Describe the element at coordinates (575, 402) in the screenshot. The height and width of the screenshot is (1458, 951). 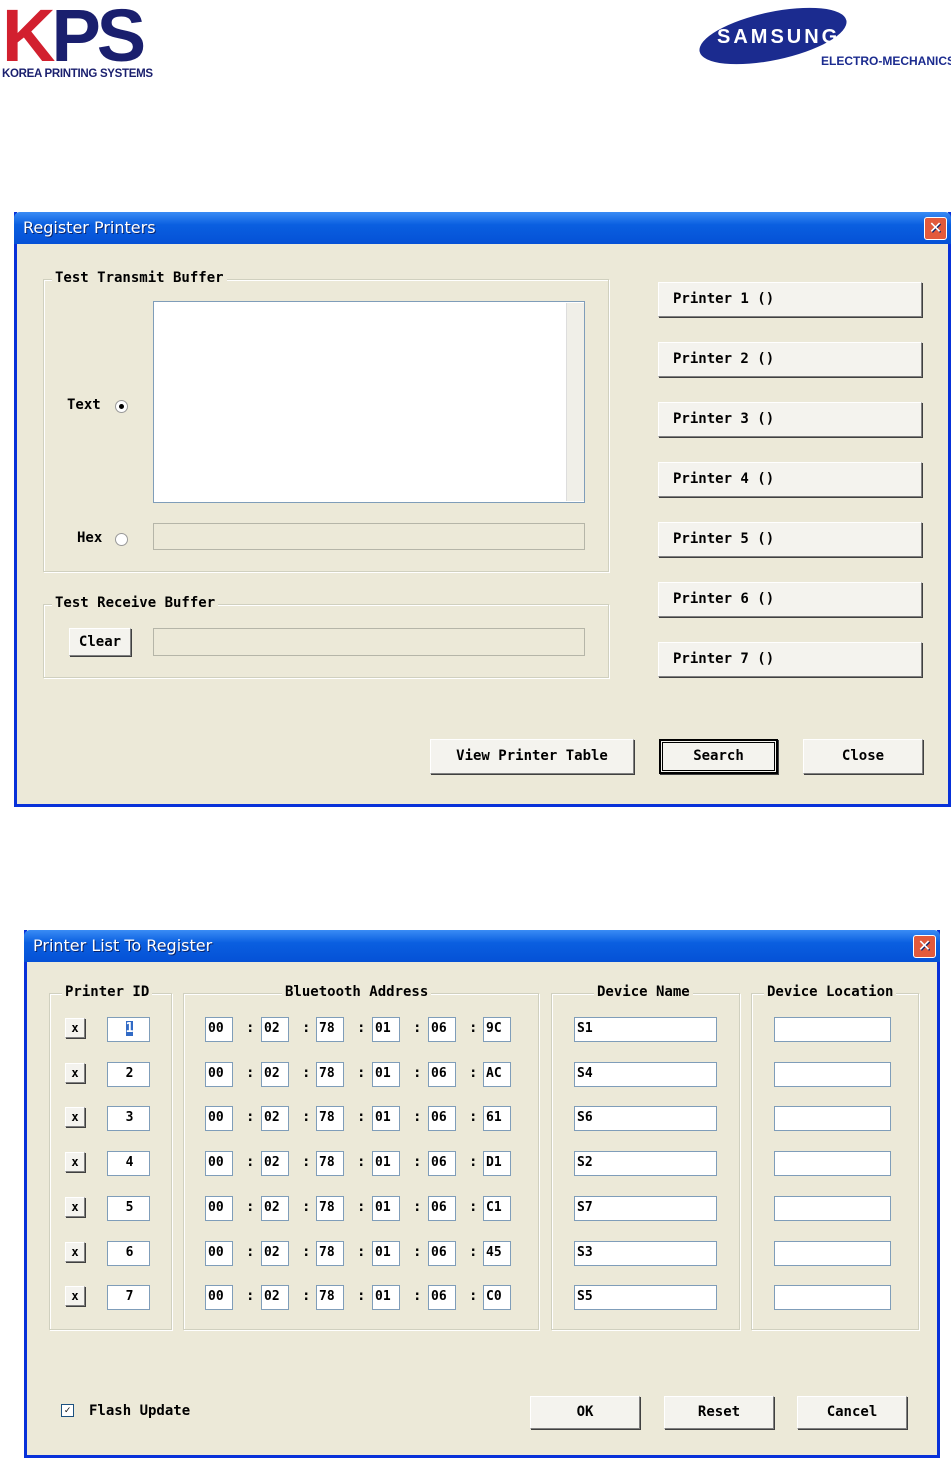
I see `text-scrollbar` at that location.